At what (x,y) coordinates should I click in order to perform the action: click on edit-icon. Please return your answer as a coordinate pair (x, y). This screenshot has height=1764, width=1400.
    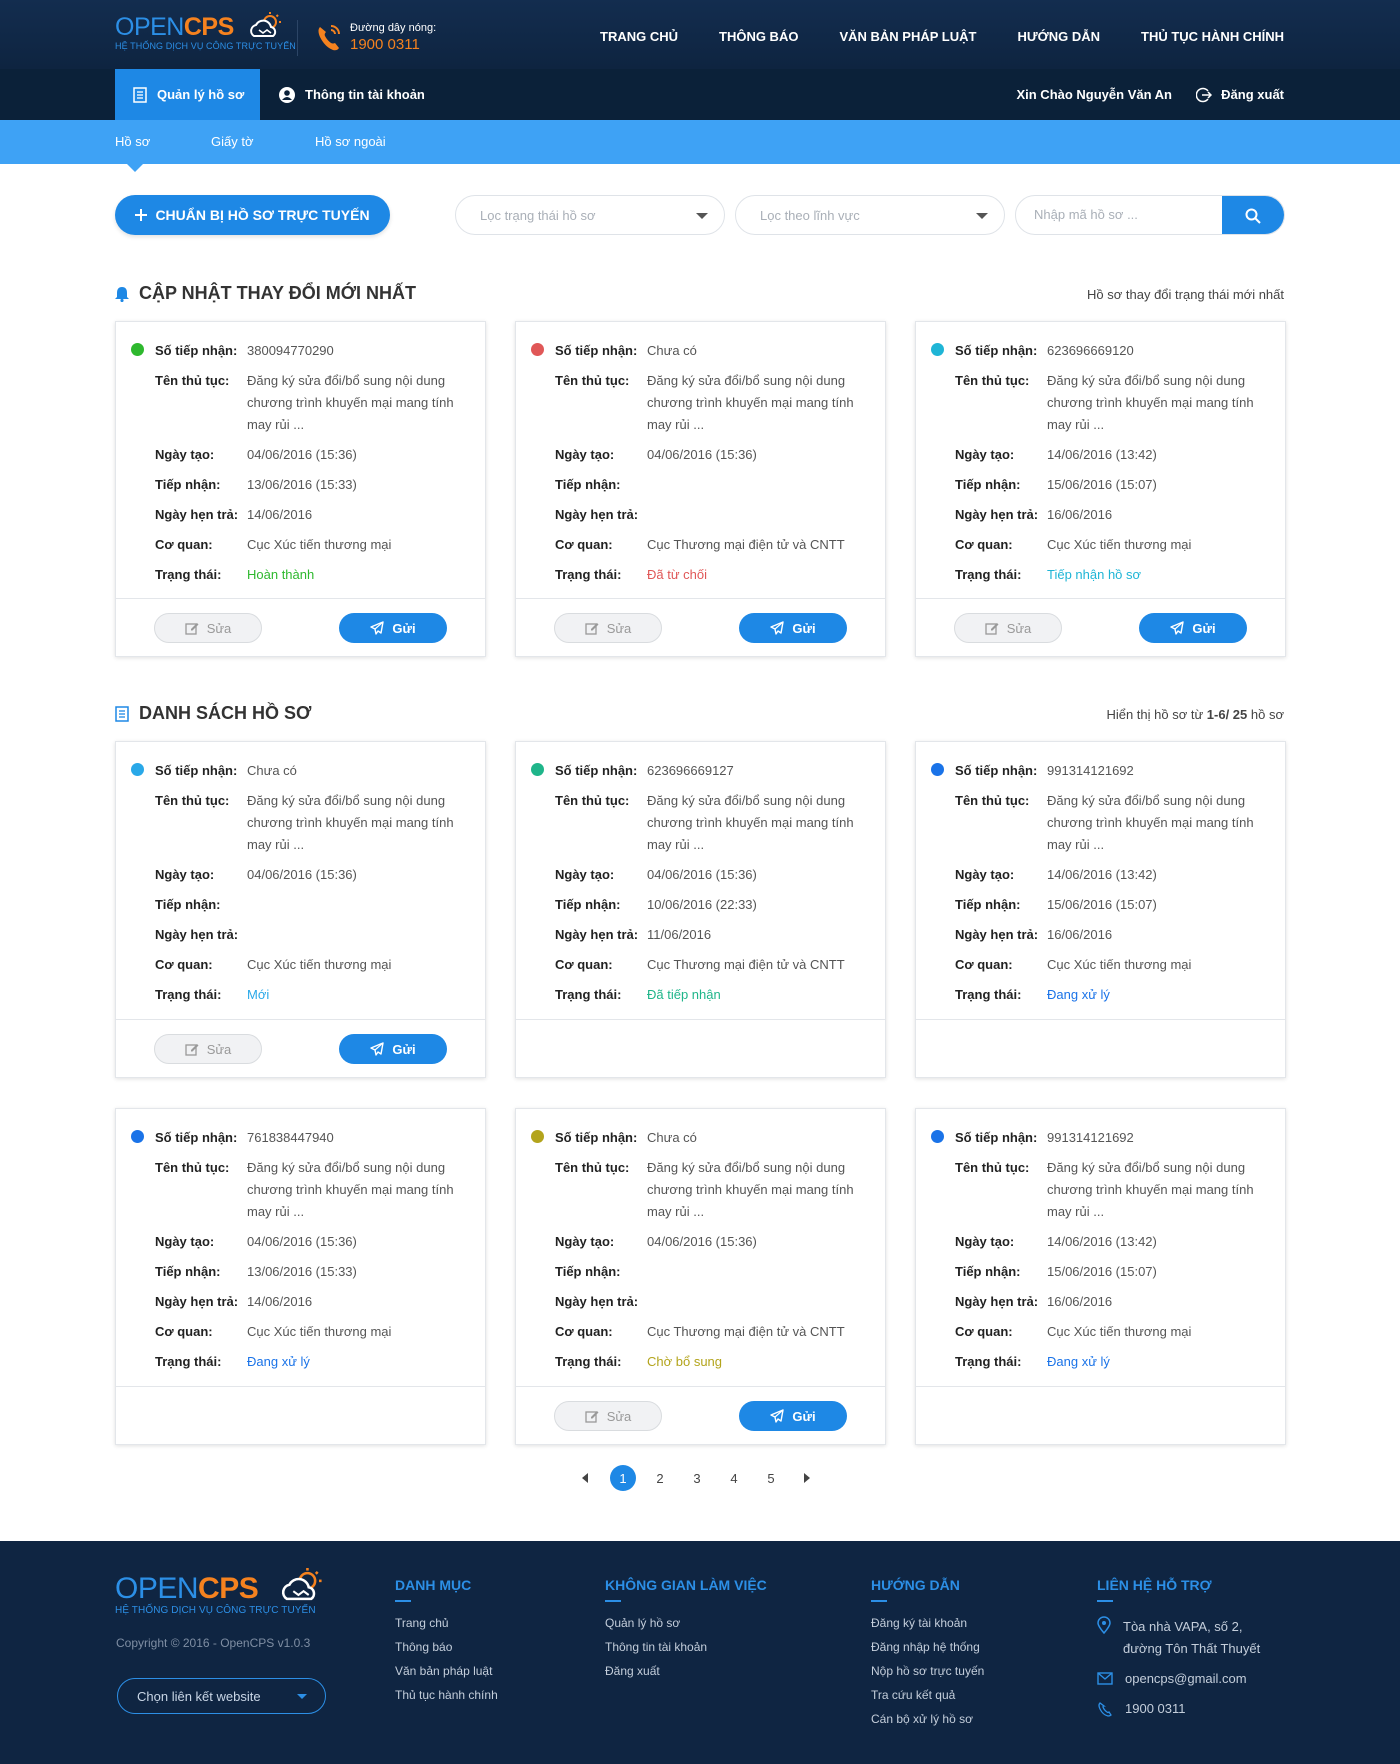
    Looking at the image, I should click on (592, 629).